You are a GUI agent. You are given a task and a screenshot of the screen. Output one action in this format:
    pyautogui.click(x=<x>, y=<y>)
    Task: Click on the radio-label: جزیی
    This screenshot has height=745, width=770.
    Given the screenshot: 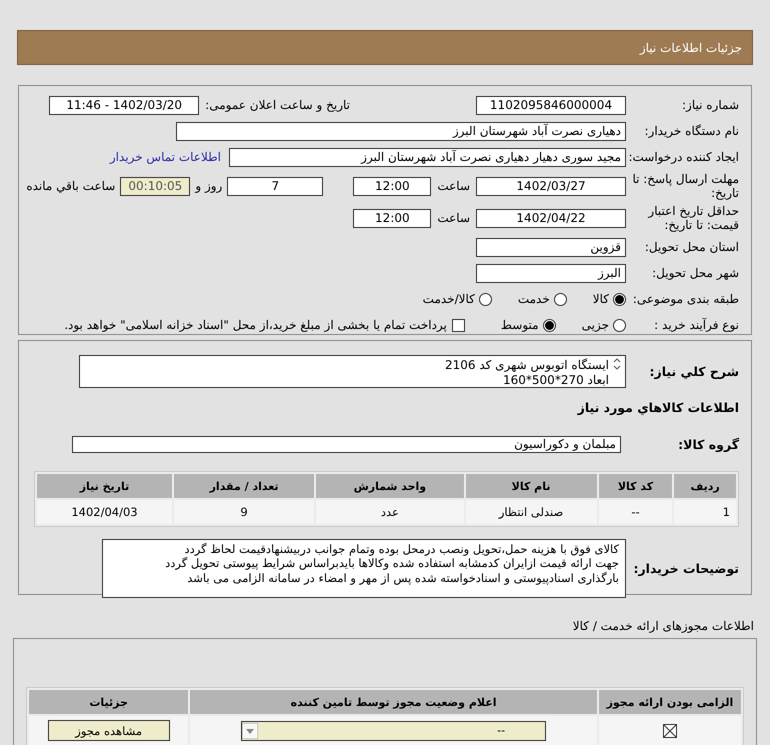 What is the action you would take?
    pyautogui.click(x=595, y=325)
    